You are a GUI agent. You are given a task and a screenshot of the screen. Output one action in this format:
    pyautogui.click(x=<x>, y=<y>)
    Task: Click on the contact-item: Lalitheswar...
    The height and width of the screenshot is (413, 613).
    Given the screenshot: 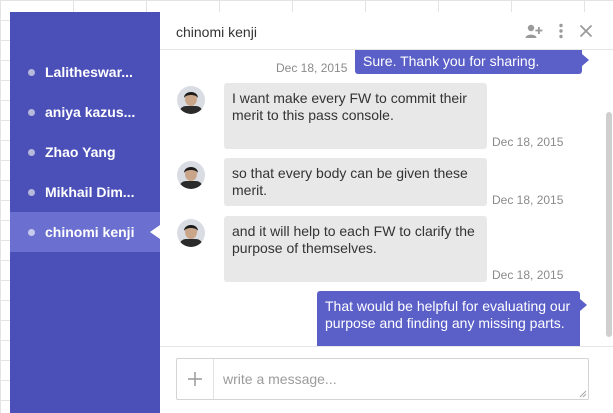 What is the action you would take?
    pyautogui.click(x=85, y=72)
    